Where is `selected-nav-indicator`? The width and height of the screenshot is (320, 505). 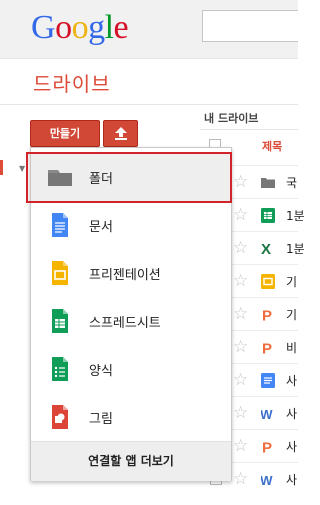 selected-nav-indicator is located at coordinates (1, 167).